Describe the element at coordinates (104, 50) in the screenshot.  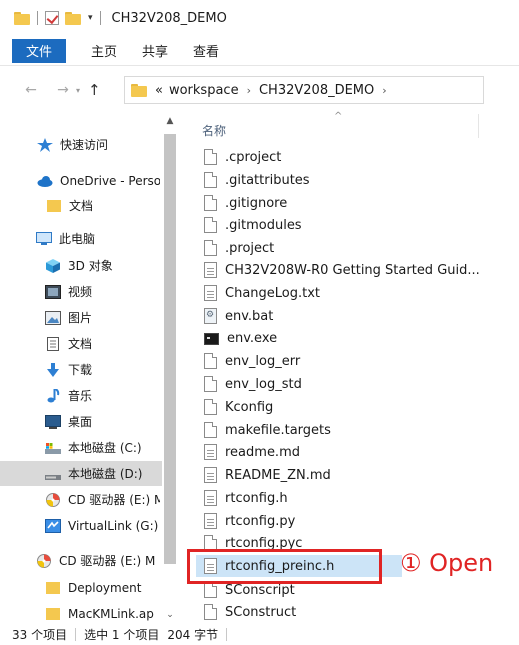
I see `tab-home: 主页` at that location.